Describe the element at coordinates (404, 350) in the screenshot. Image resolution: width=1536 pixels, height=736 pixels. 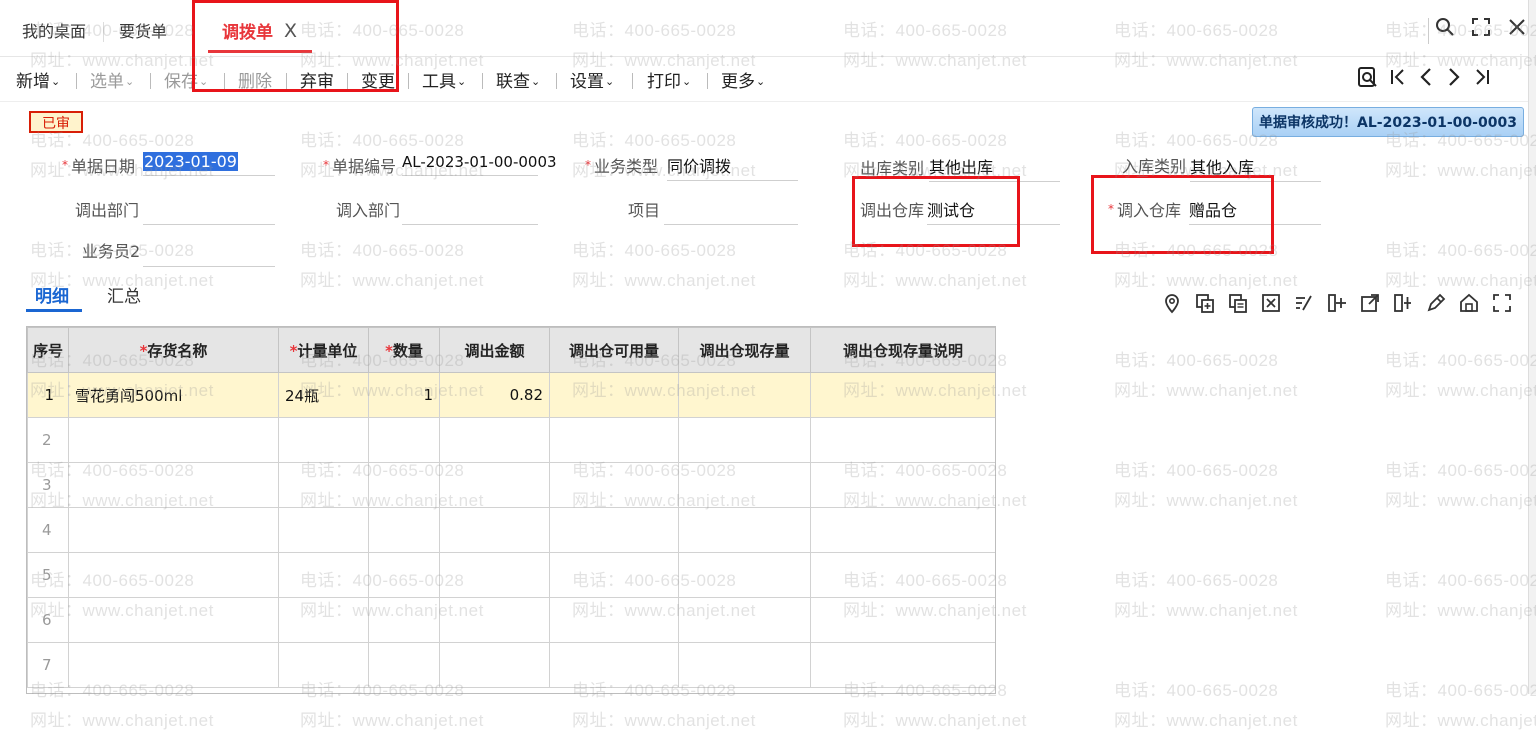
I see `col-header-qty: *数量` at that location.